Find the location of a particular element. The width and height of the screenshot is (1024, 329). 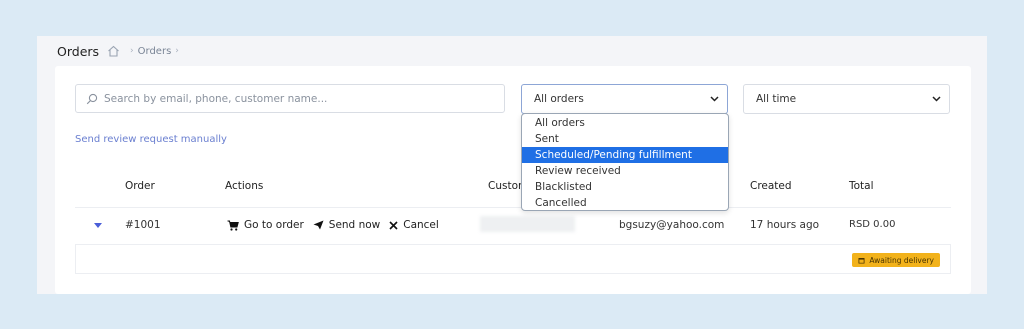

customer-name-redacted is located at coordinates (527, 224).